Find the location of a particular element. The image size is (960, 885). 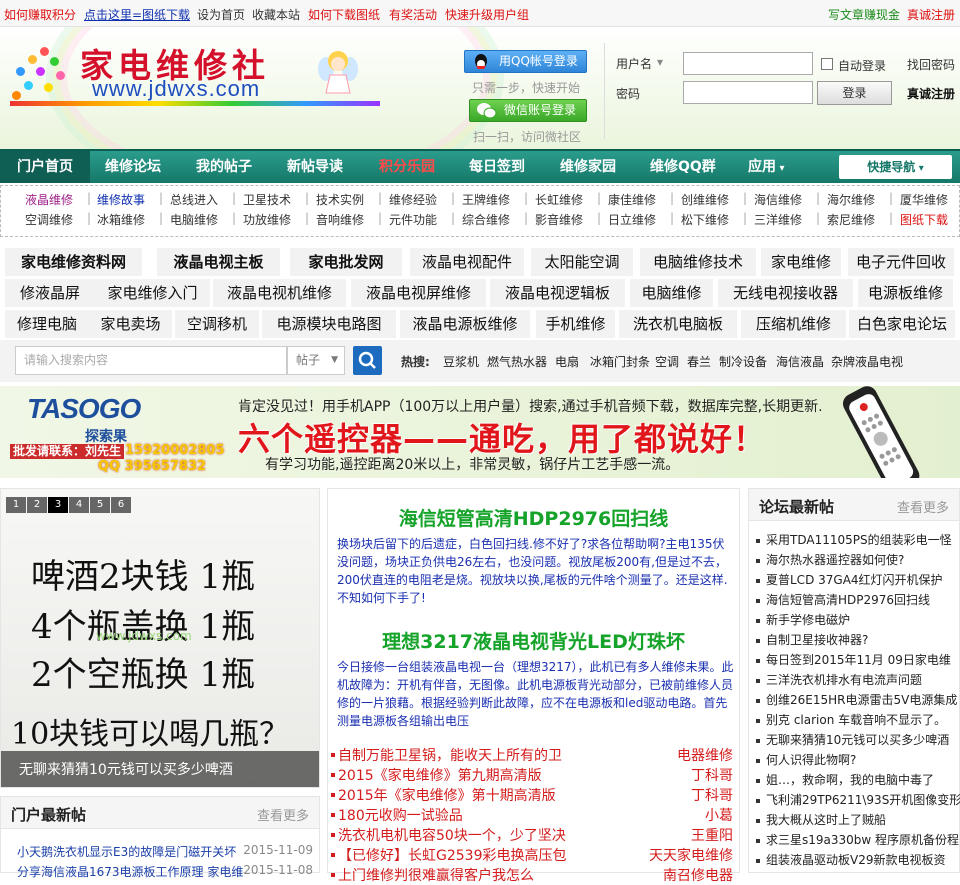

list-item: 组装液晶驱动板V29新款电视板资 is located at coordinates (854, 861).